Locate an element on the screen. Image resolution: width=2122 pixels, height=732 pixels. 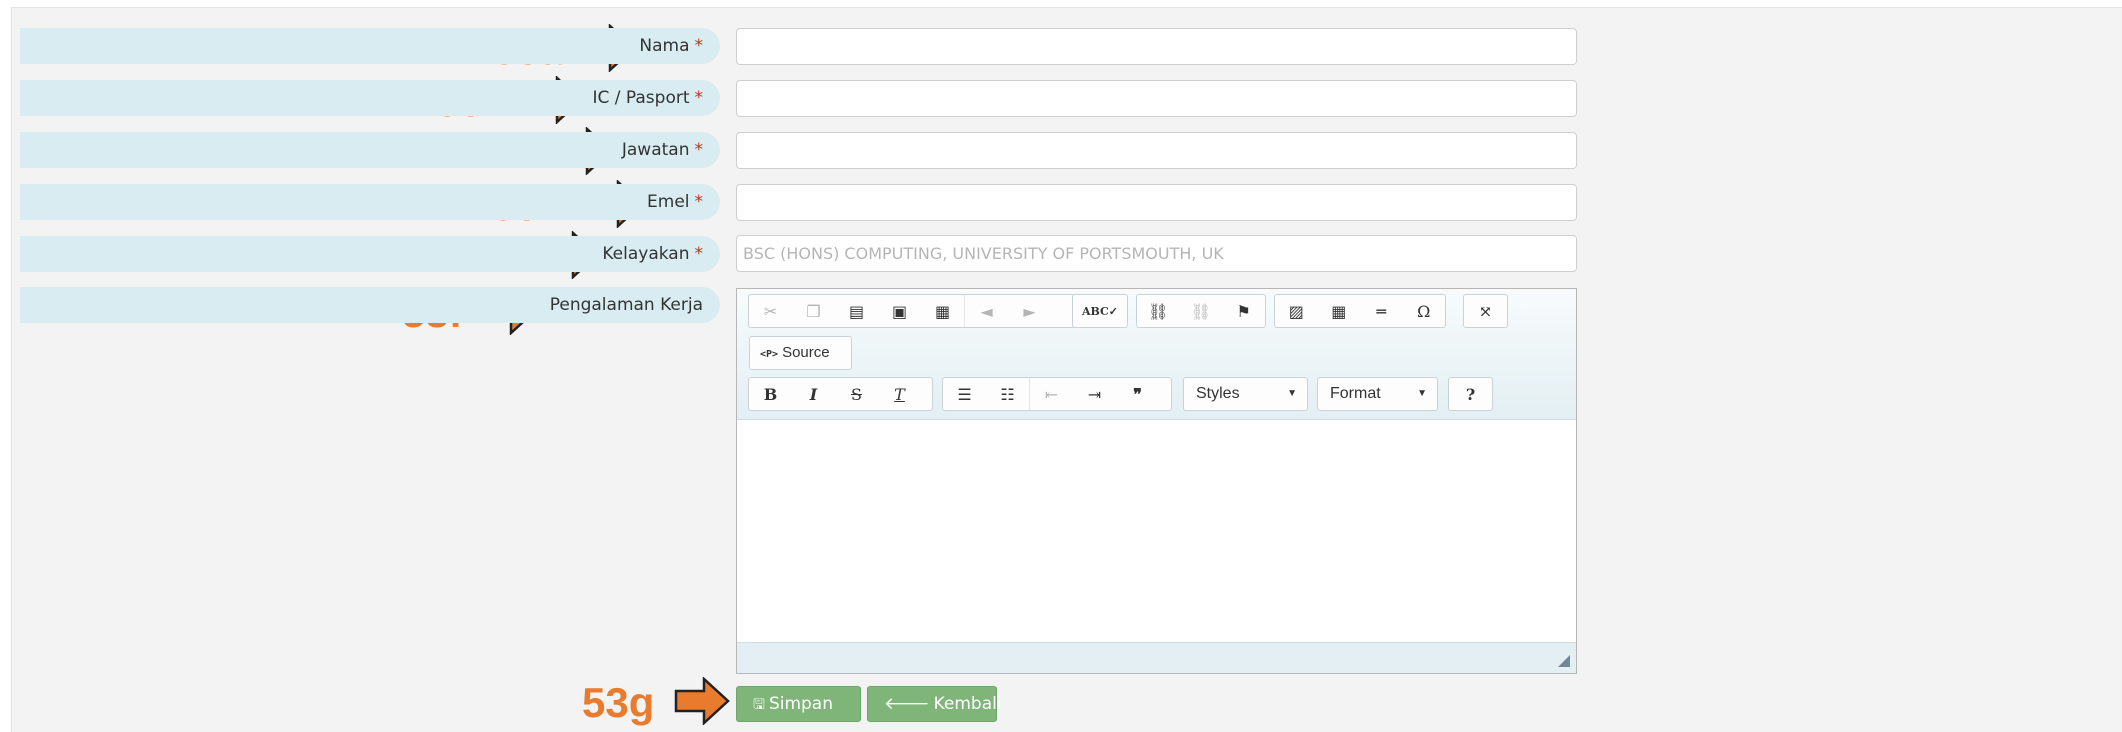
numbered-list-icon: ☰ is located at coordinates (964, 394).